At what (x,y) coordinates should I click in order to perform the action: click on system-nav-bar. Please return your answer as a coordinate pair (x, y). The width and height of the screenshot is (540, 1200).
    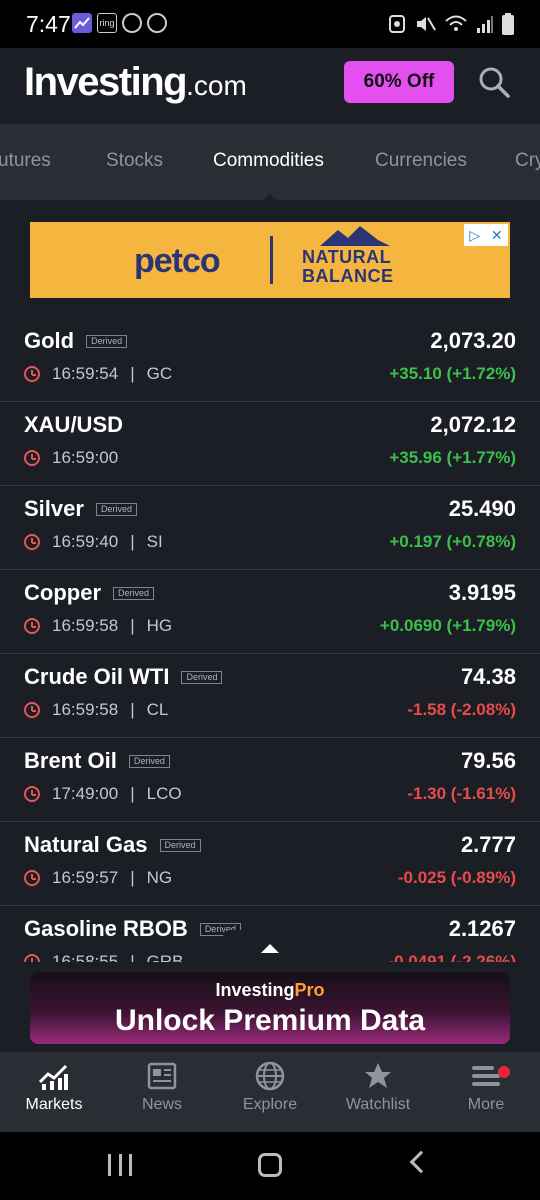
    Looking at the image, I should click on (270, 1166).